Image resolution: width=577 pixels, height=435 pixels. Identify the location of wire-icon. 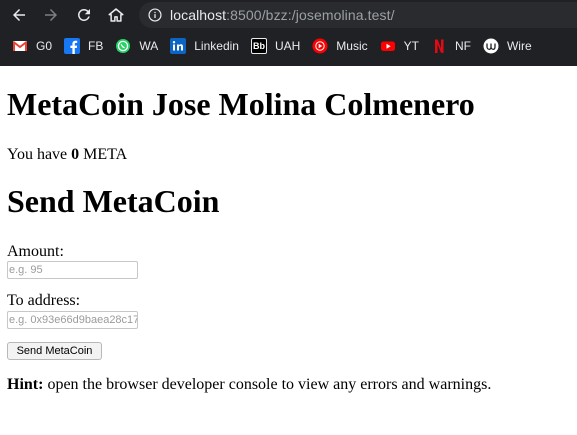
(491, 46).